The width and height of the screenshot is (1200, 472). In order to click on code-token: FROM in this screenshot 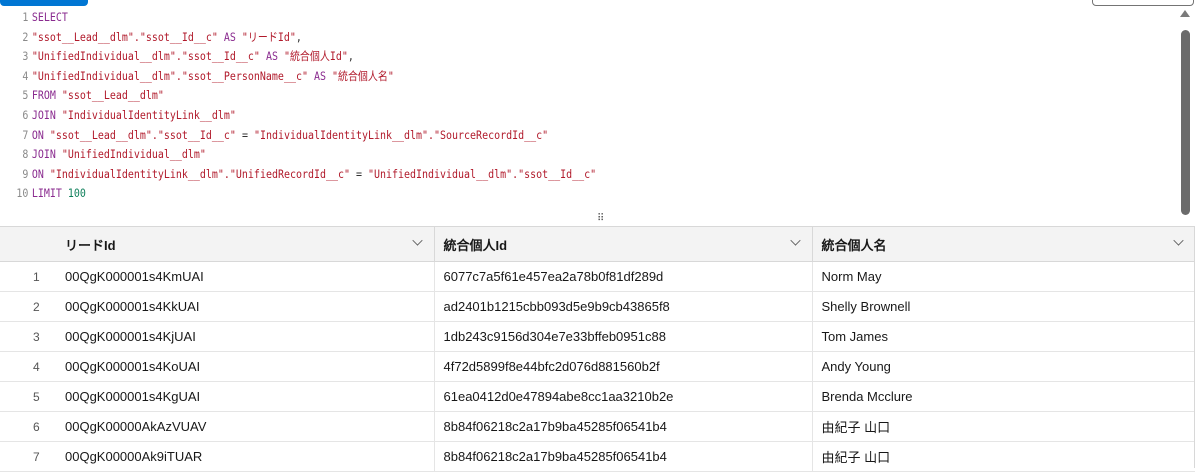, I will do `click(46, 95)`.